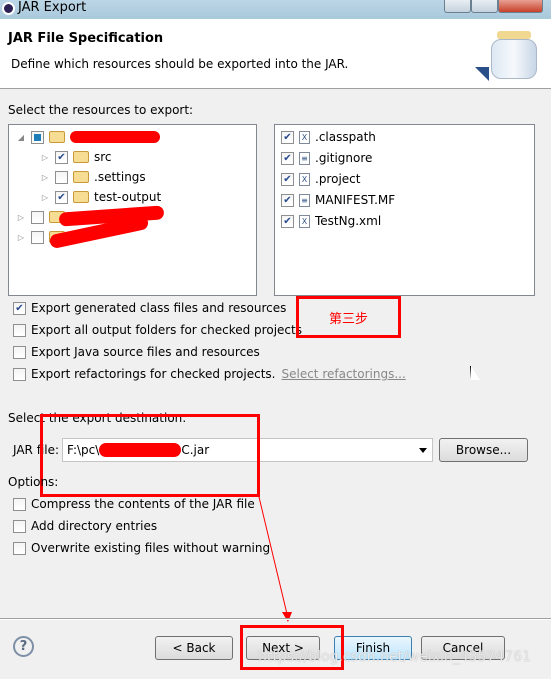 The height and width of the screenshot is (679, 551). I want to click on annotation-arrow, so click(275, 559).